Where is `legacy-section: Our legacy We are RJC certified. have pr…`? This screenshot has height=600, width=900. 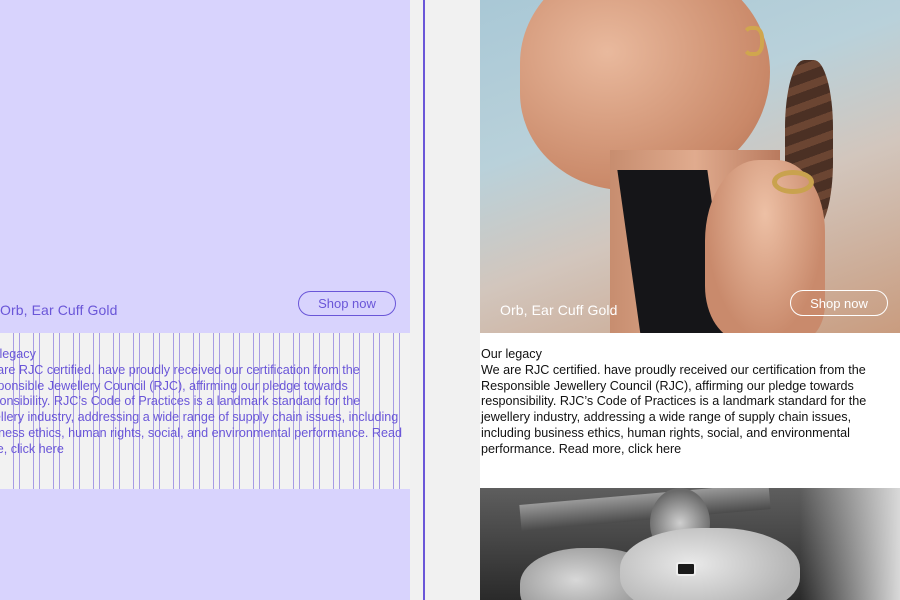
legacy-section: Our legacy We are RJC certified. have pr… is located at coordinates (690, 410).